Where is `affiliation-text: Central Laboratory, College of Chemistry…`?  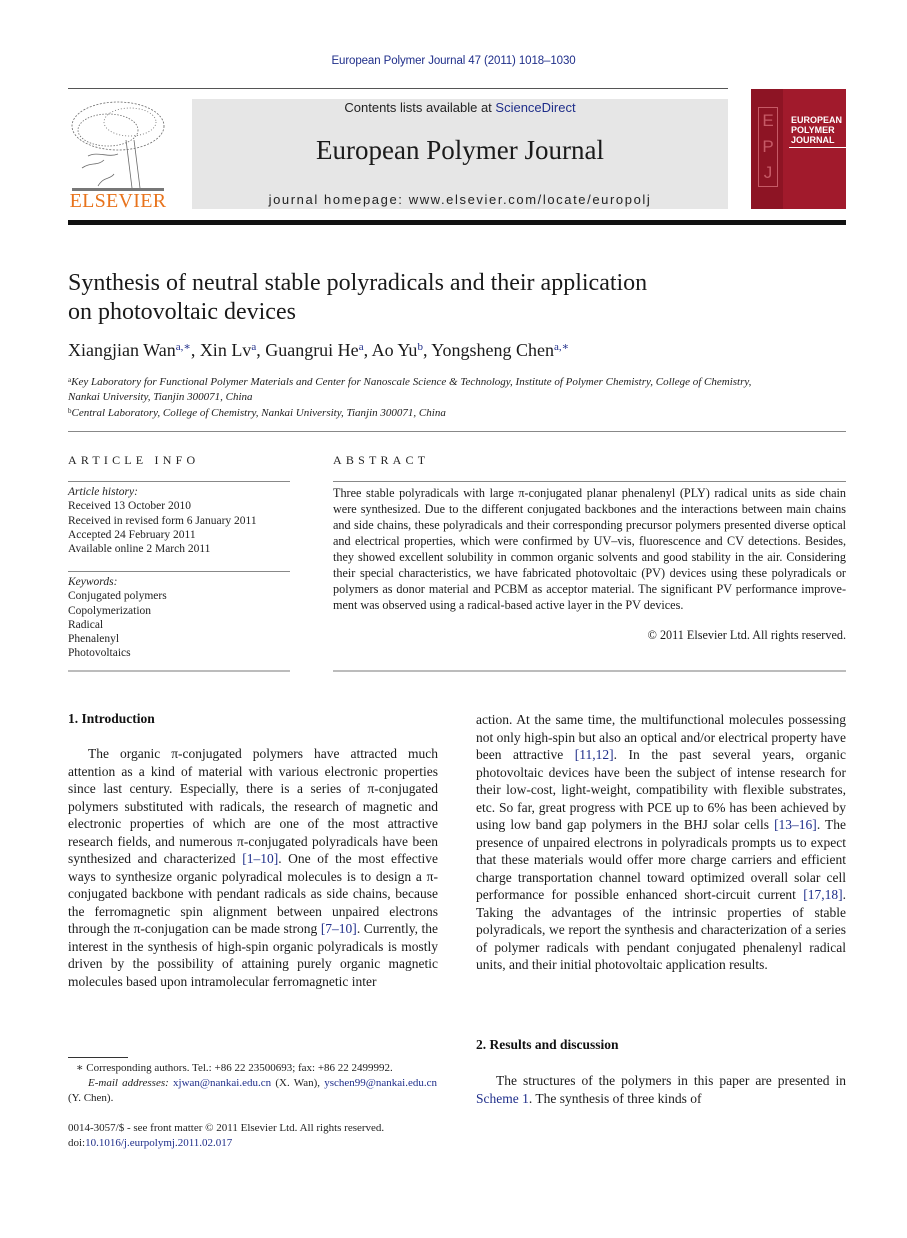
affiliation-text: Central Laboratory, College of Chemistry… is located at coordinates (258, 413).